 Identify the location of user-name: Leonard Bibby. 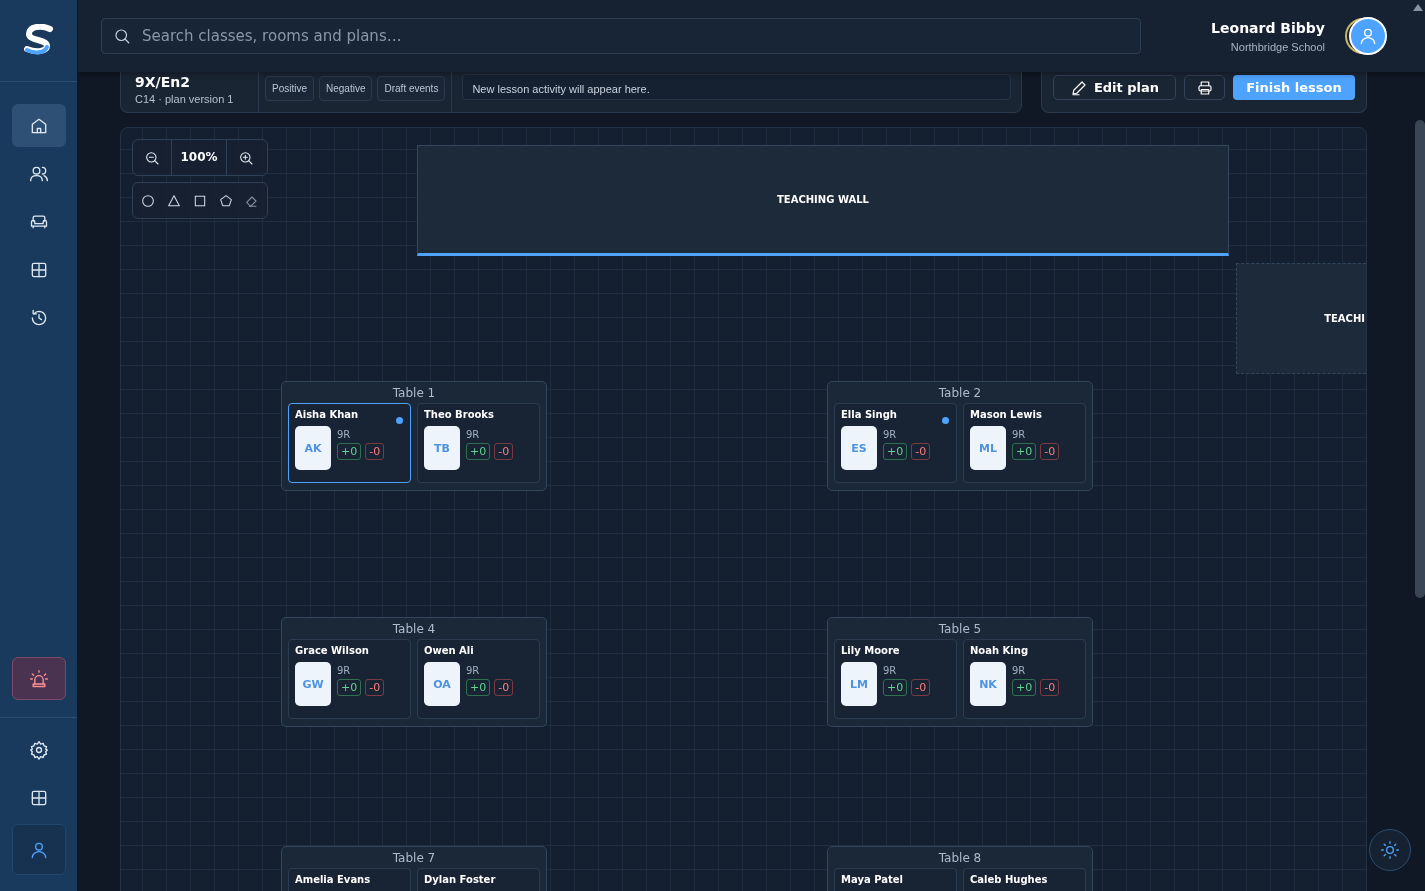
(1268, 27).